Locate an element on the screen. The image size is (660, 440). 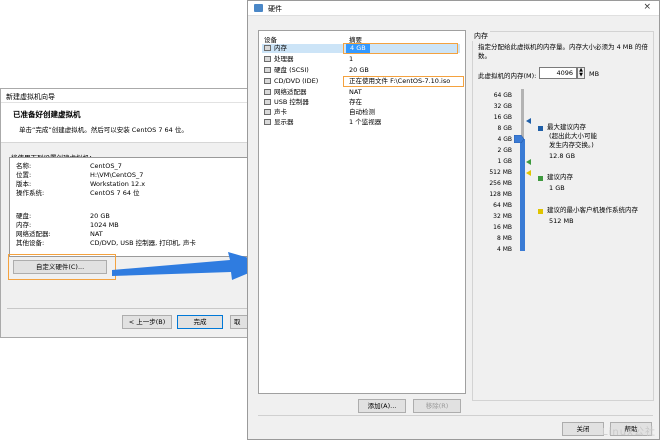
device-row-disk: 硬盘 (SCSI) 20 GB is located at coordinates (361, 70).